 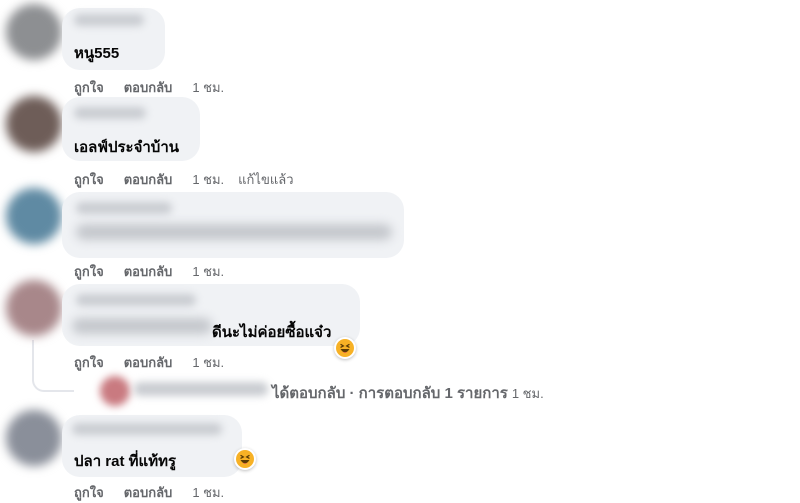 What do you see at coordinates (265, 179) in the screenshot?
I see `edited-label: แก้ไขแล้ว` at bounding box center [265, 179].